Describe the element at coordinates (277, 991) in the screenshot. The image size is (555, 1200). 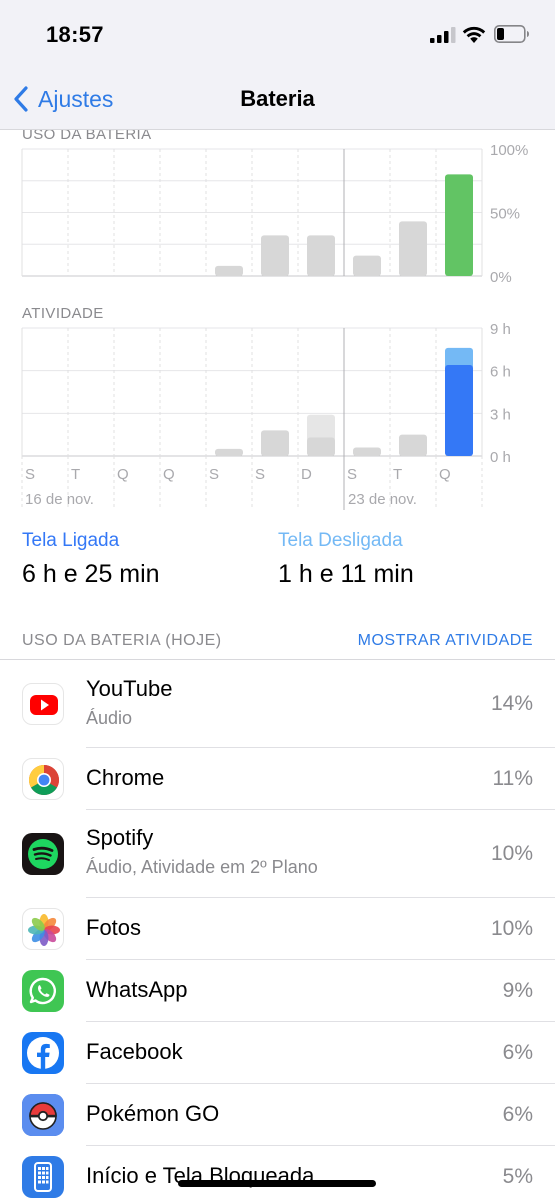
I see `app-row-whatsapp: WhatsApp 9%` at that location.